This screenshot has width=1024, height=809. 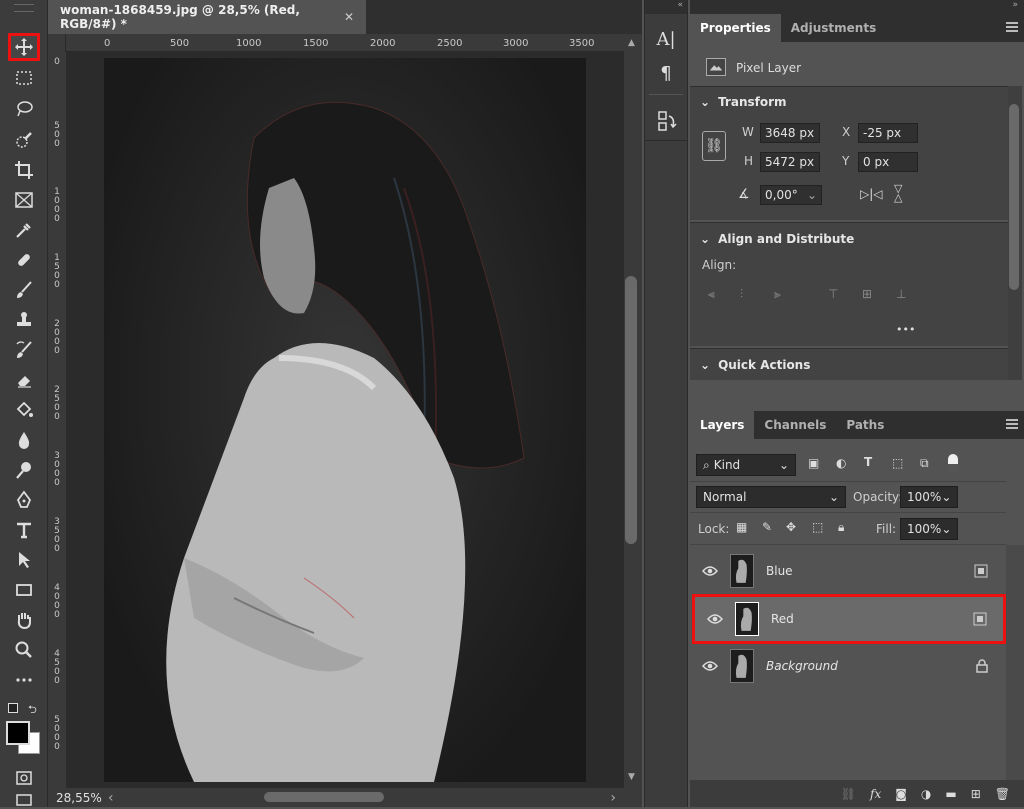 What do you see at coordinates (779, 571) in the screenshot?
I see `layer-name: Blue` at bounding box center [779, 571].